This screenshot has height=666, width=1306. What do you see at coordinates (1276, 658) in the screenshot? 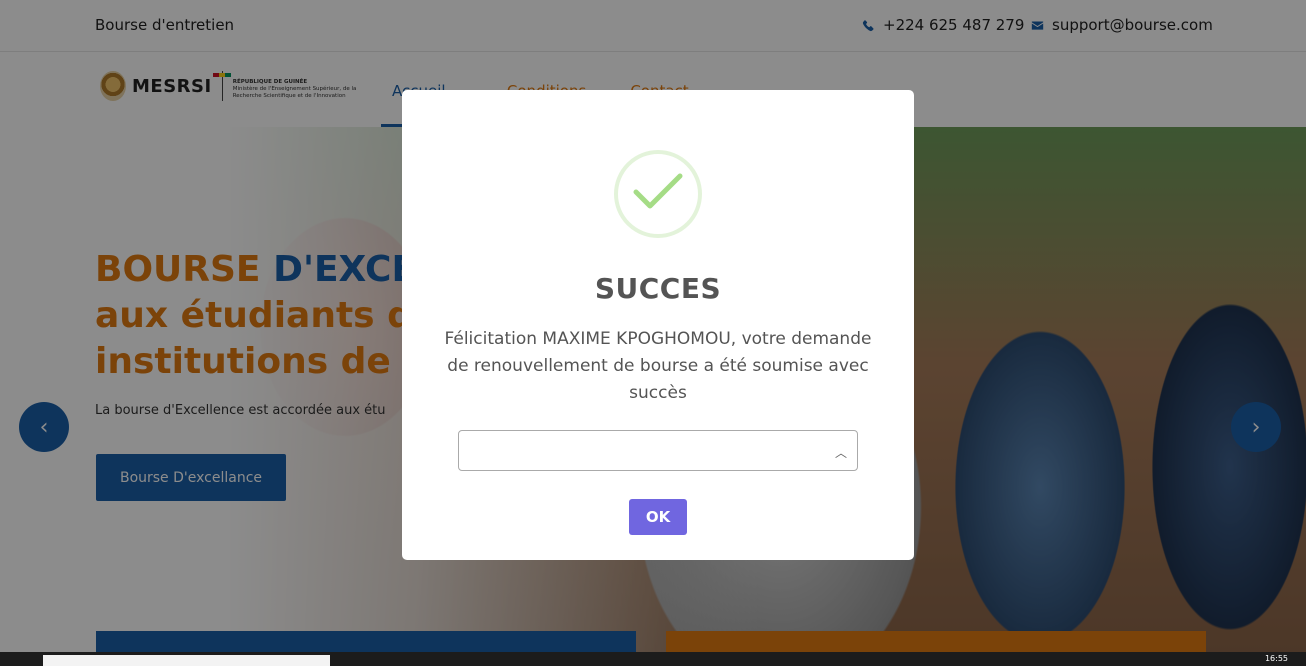
I see `taskbar-clock: 16:55` at bounding box center [1276, 658].